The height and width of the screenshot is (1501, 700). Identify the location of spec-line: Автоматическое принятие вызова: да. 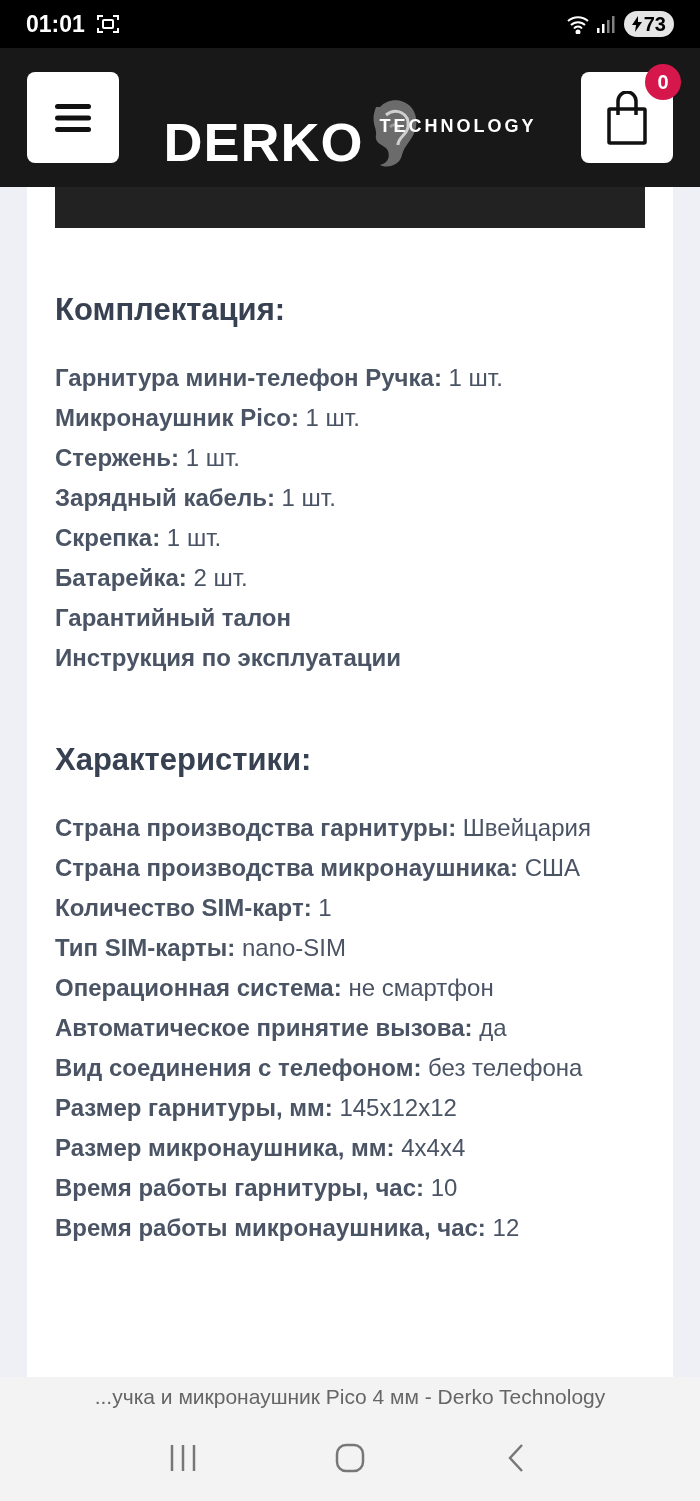
(281, 1028).